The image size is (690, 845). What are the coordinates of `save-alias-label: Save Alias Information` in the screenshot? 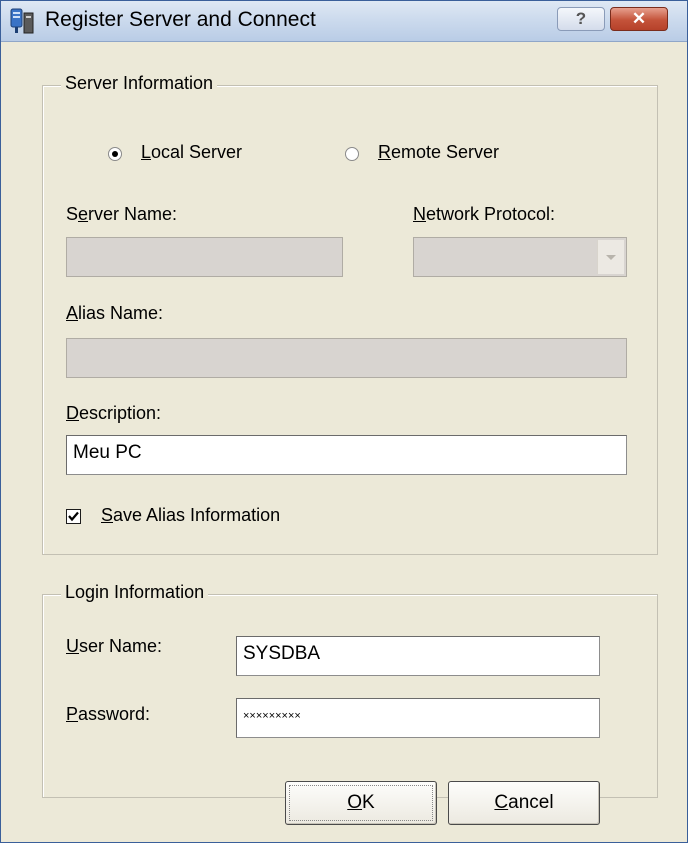 It's located at (191, 515).